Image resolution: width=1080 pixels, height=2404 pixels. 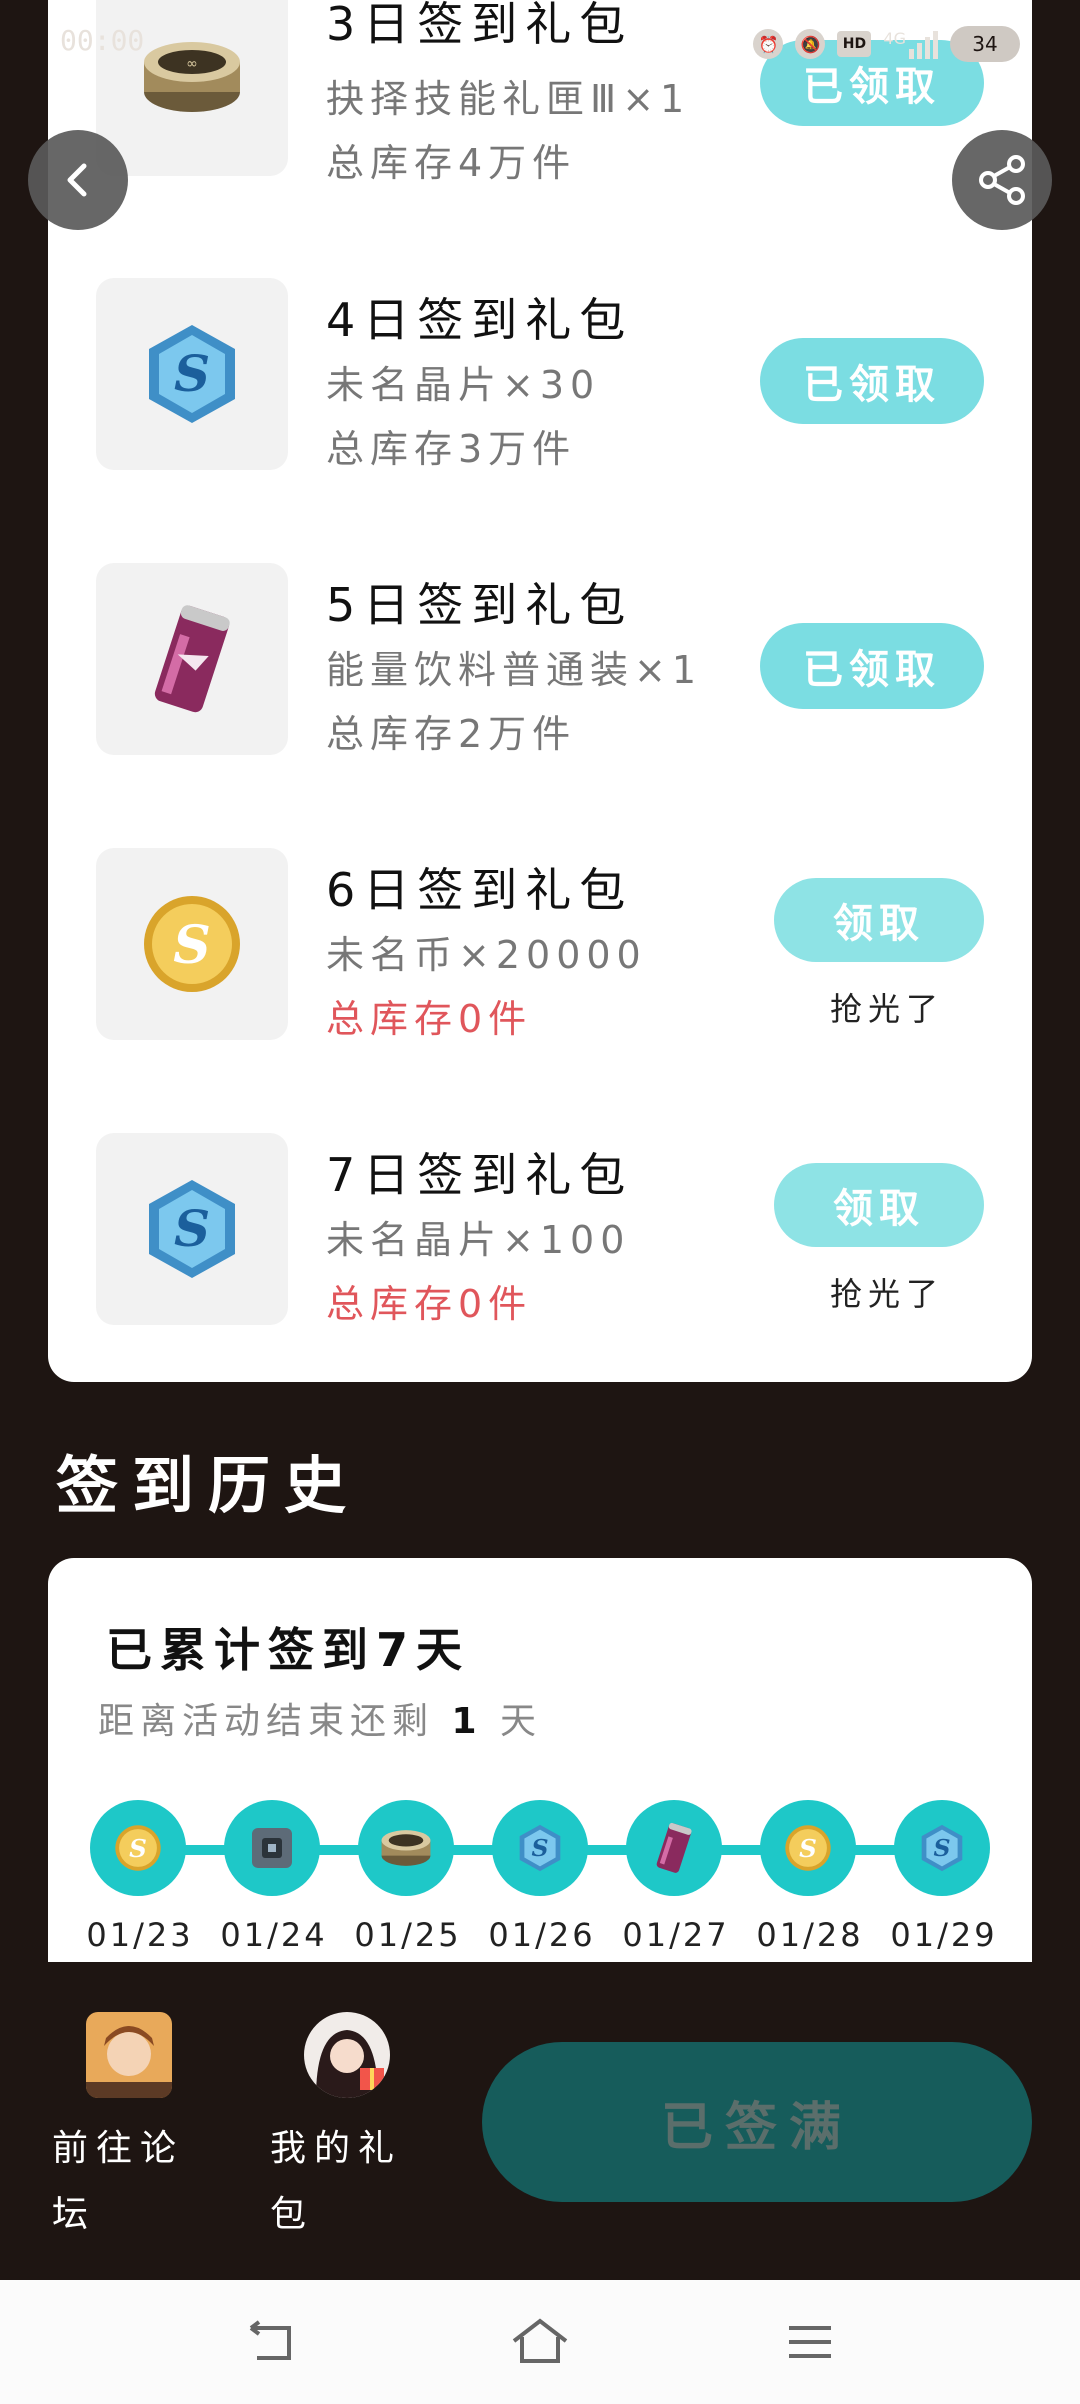 I want to click on menu-icon, so click(x=810, y=2342).